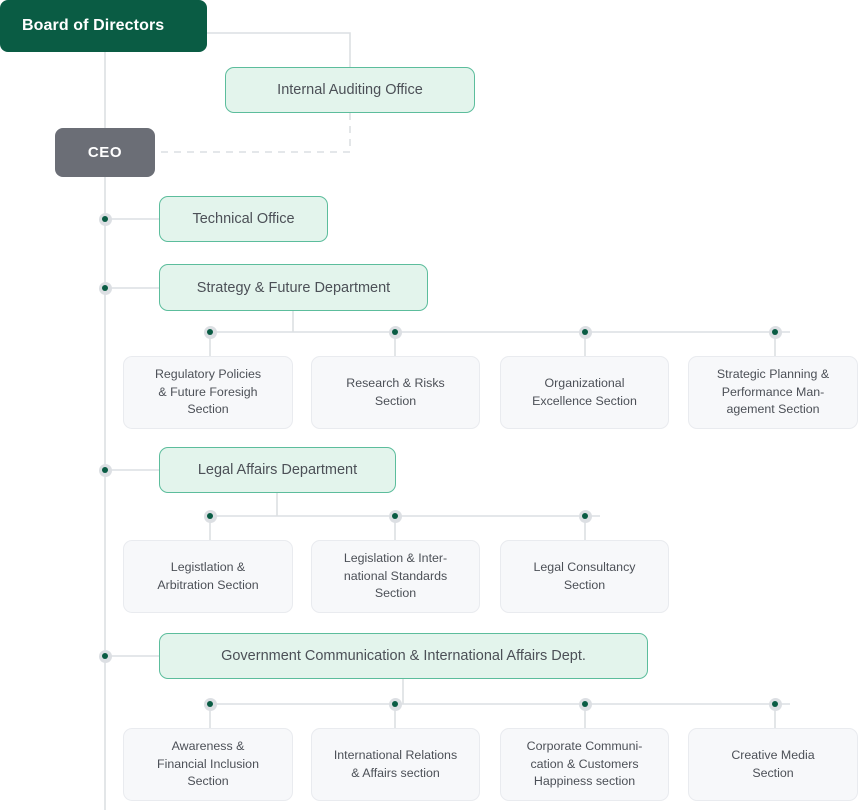 Image resolution: width=860 pixels, height=810 pixels. What do you see at coordinates (105, 656) in the screenshot?
I see `connector-dot-govcomm-department` at bounding box center [105, 656].